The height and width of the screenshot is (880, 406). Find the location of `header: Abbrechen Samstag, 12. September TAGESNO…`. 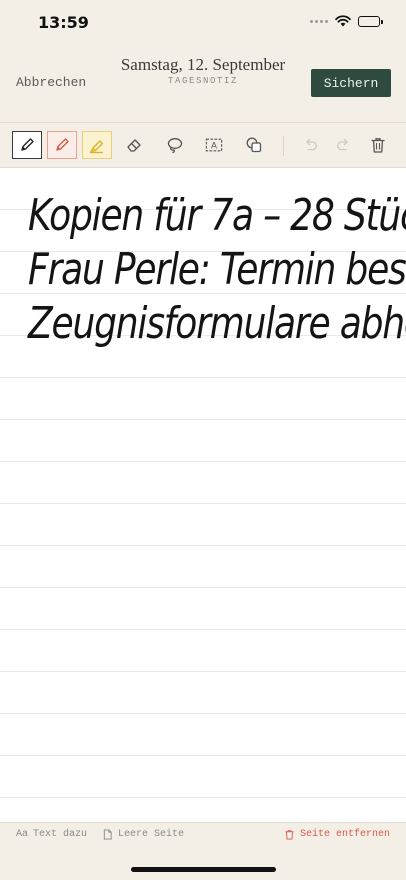

header: Abbrechen Samstag, 12. September TAGESNO… is located at coordinates (203, 85).